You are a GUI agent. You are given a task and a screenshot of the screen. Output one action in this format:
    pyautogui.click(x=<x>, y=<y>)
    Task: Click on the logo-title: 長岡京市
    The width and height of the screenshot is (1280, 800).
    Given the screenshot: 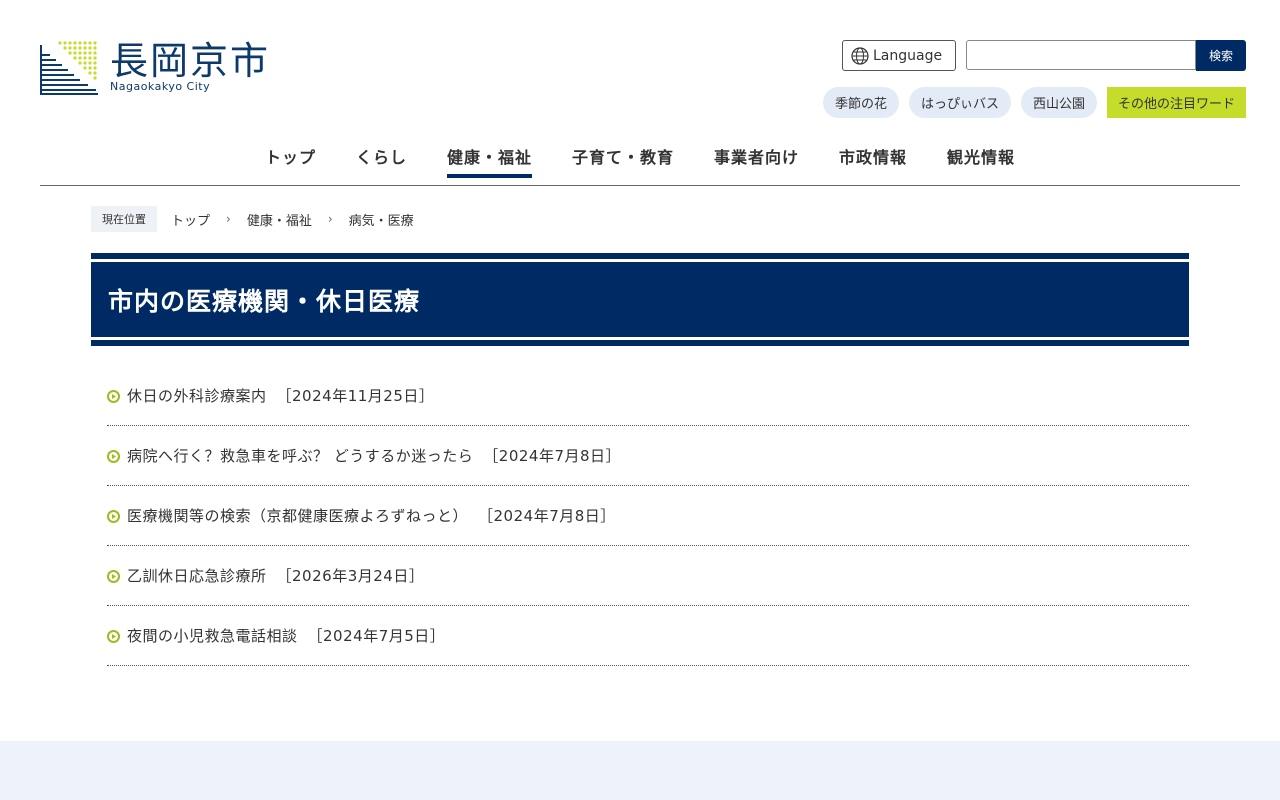 What is the action you would take?
    pyautogui.click(x=190, y=61)
    